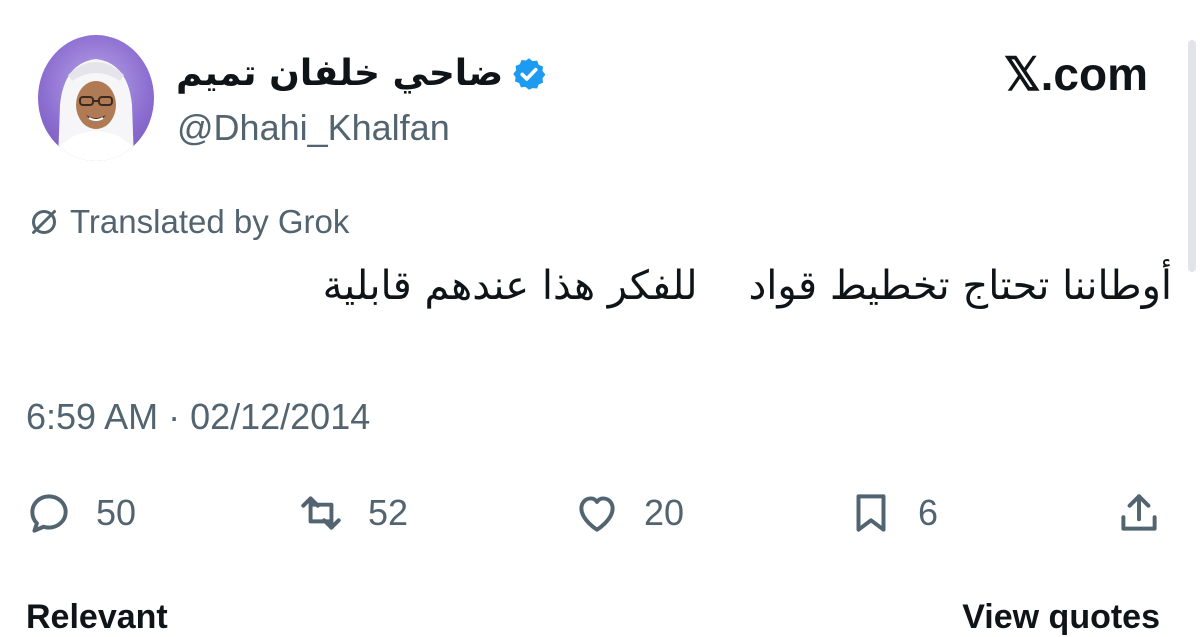 The image size is (1200, 637). I want to click on reply-button: 50, so click(80, 513).